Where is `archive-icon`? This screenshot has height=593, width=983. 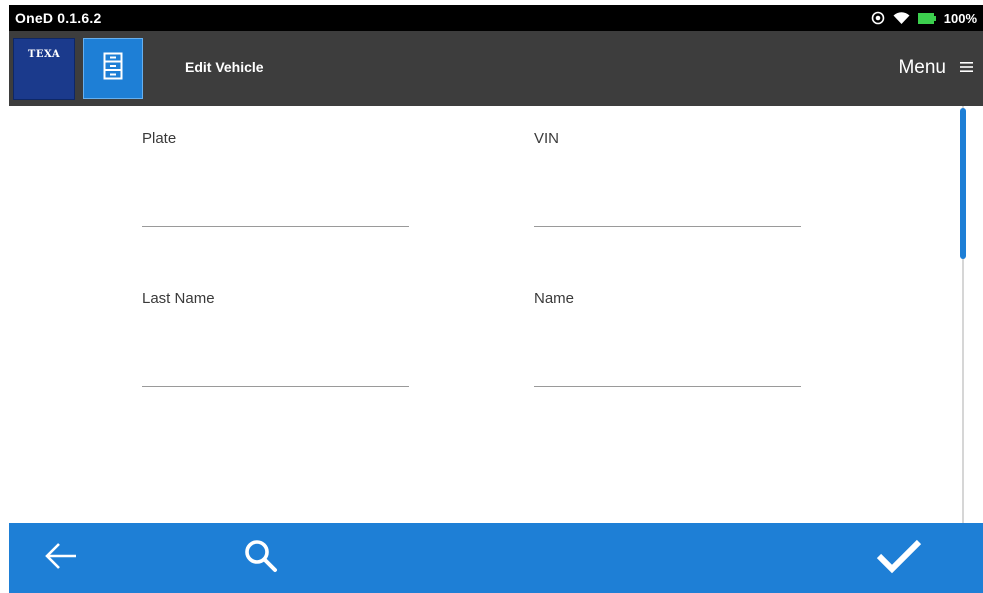
archive-icon is located at coordinates (113, 68).